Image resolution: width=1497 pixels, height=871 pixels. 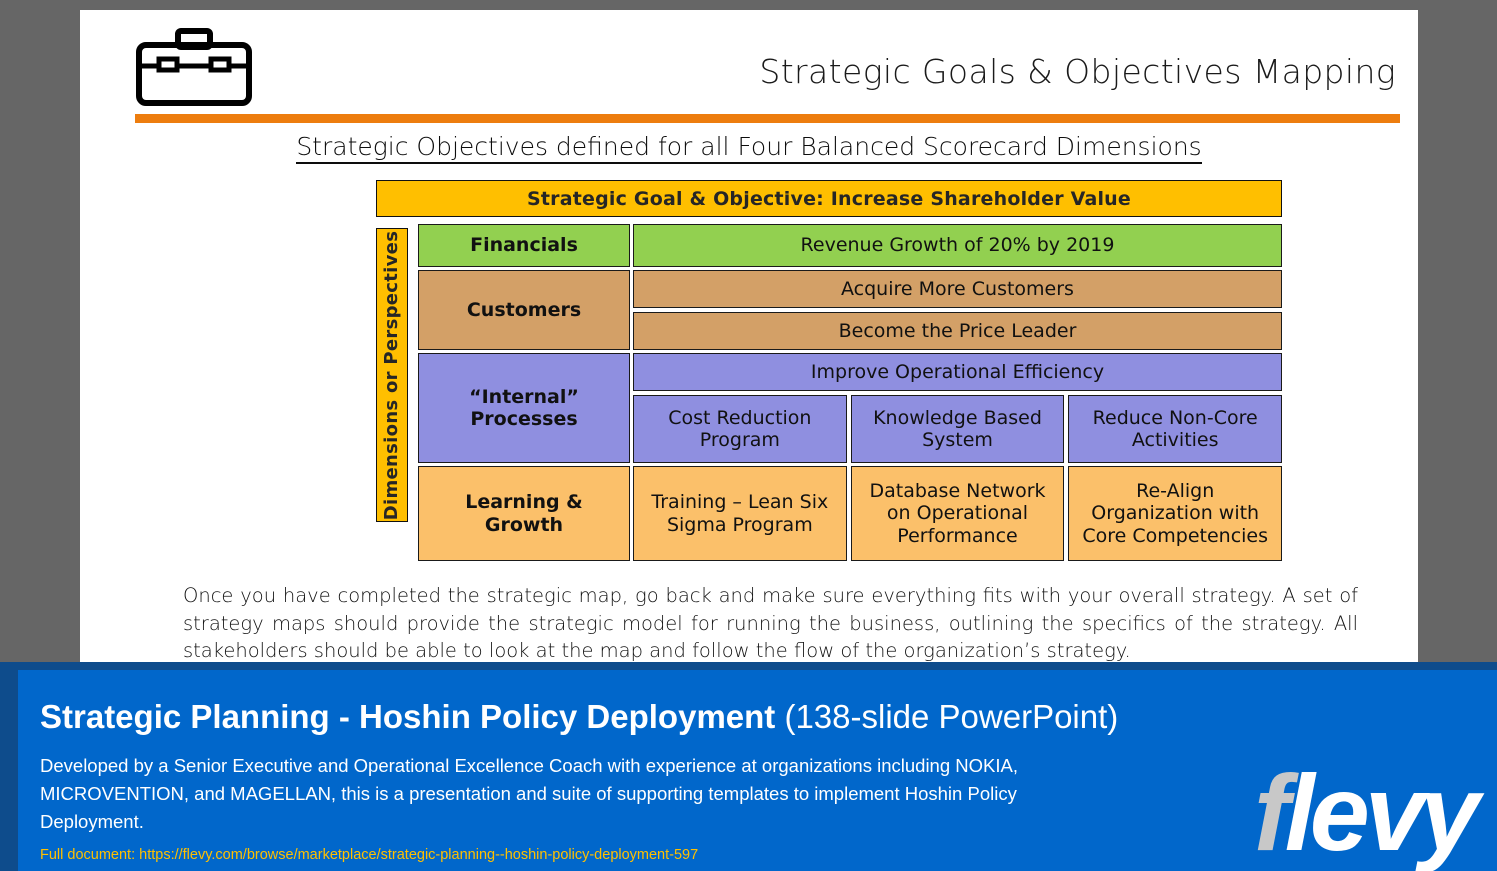 I want to click on perspective-label-customers: Customers, so click(x=524, y=310).